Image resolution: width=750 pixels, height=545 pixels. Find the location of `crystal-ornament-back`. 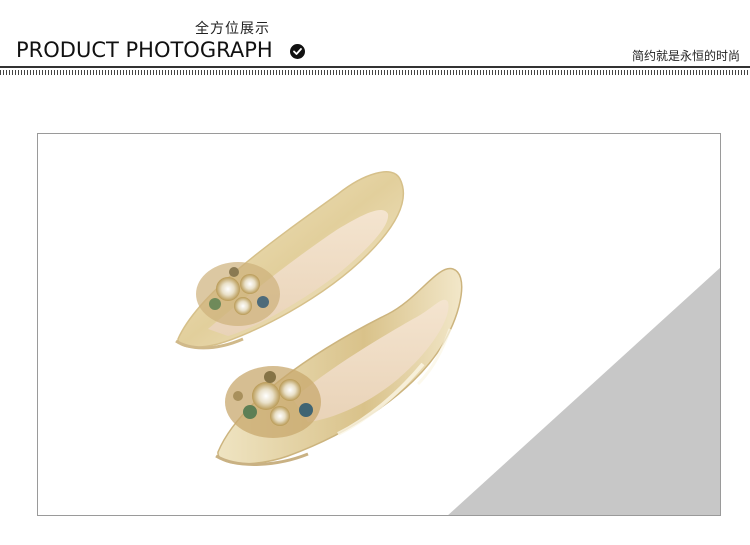

crystal-ornament-back is located at coordinates (238, 294).